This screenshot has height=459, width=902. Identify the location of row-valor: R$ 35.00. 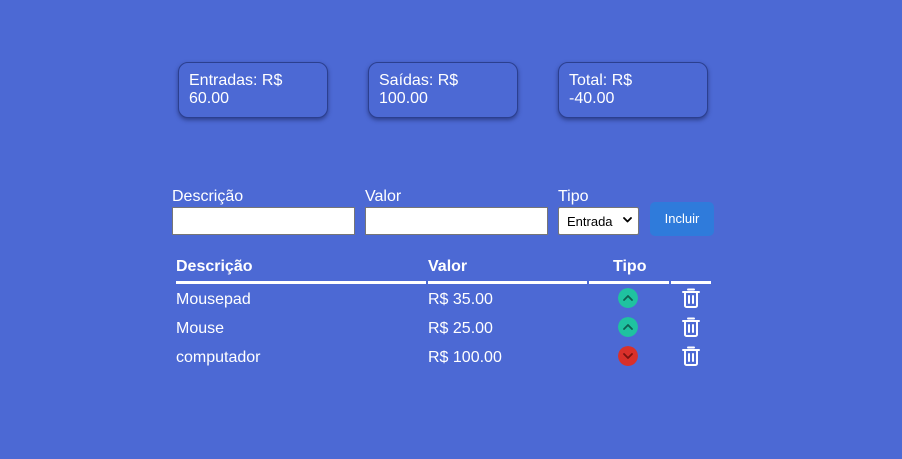
(460, 299).